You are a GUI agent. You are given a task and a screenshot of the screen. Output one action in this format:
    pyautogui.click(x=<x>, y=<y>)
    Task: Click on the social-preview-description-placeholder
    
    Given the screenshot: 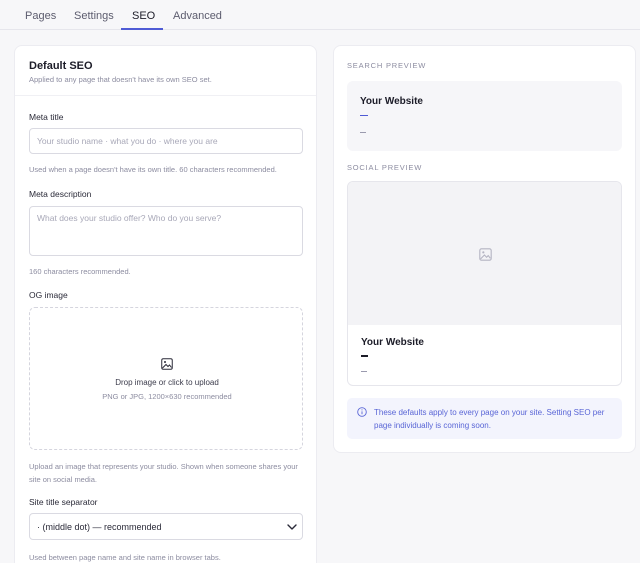 What is the action you would take?
    pyautogui.click(x=364, y=371)
    